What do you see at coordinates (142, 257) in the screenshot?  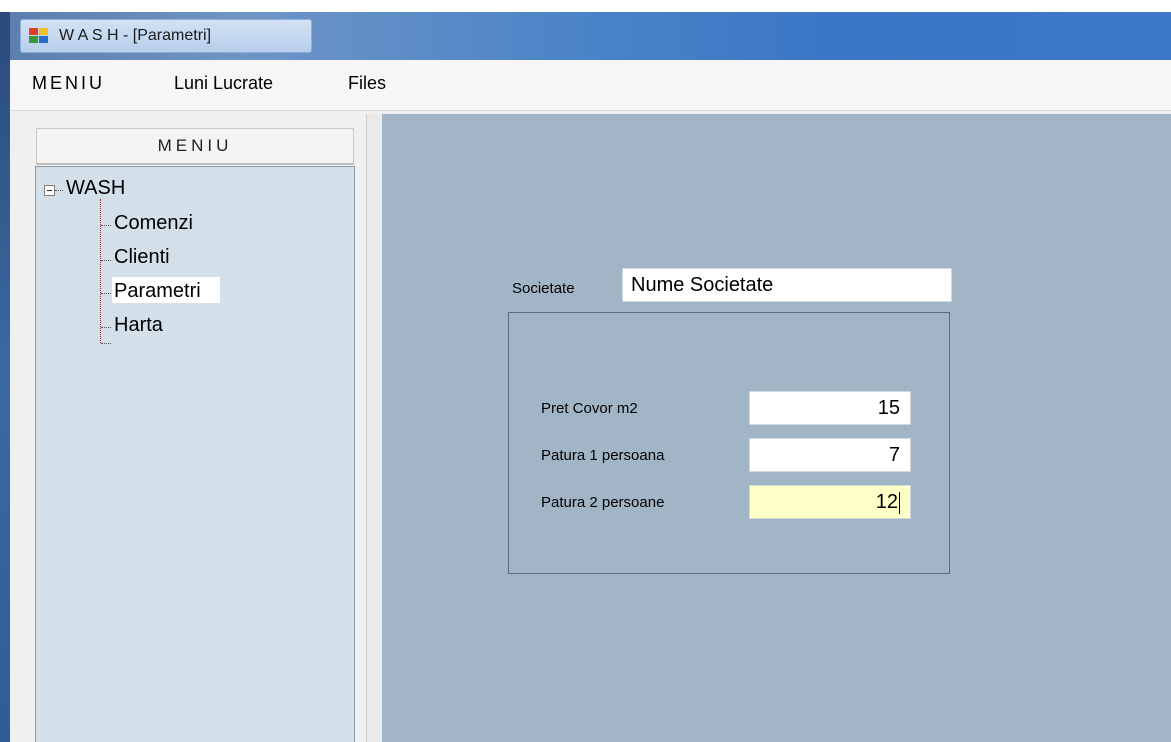 I see `tree-node-clienti: Clienti` at bounding box center [142, 257].